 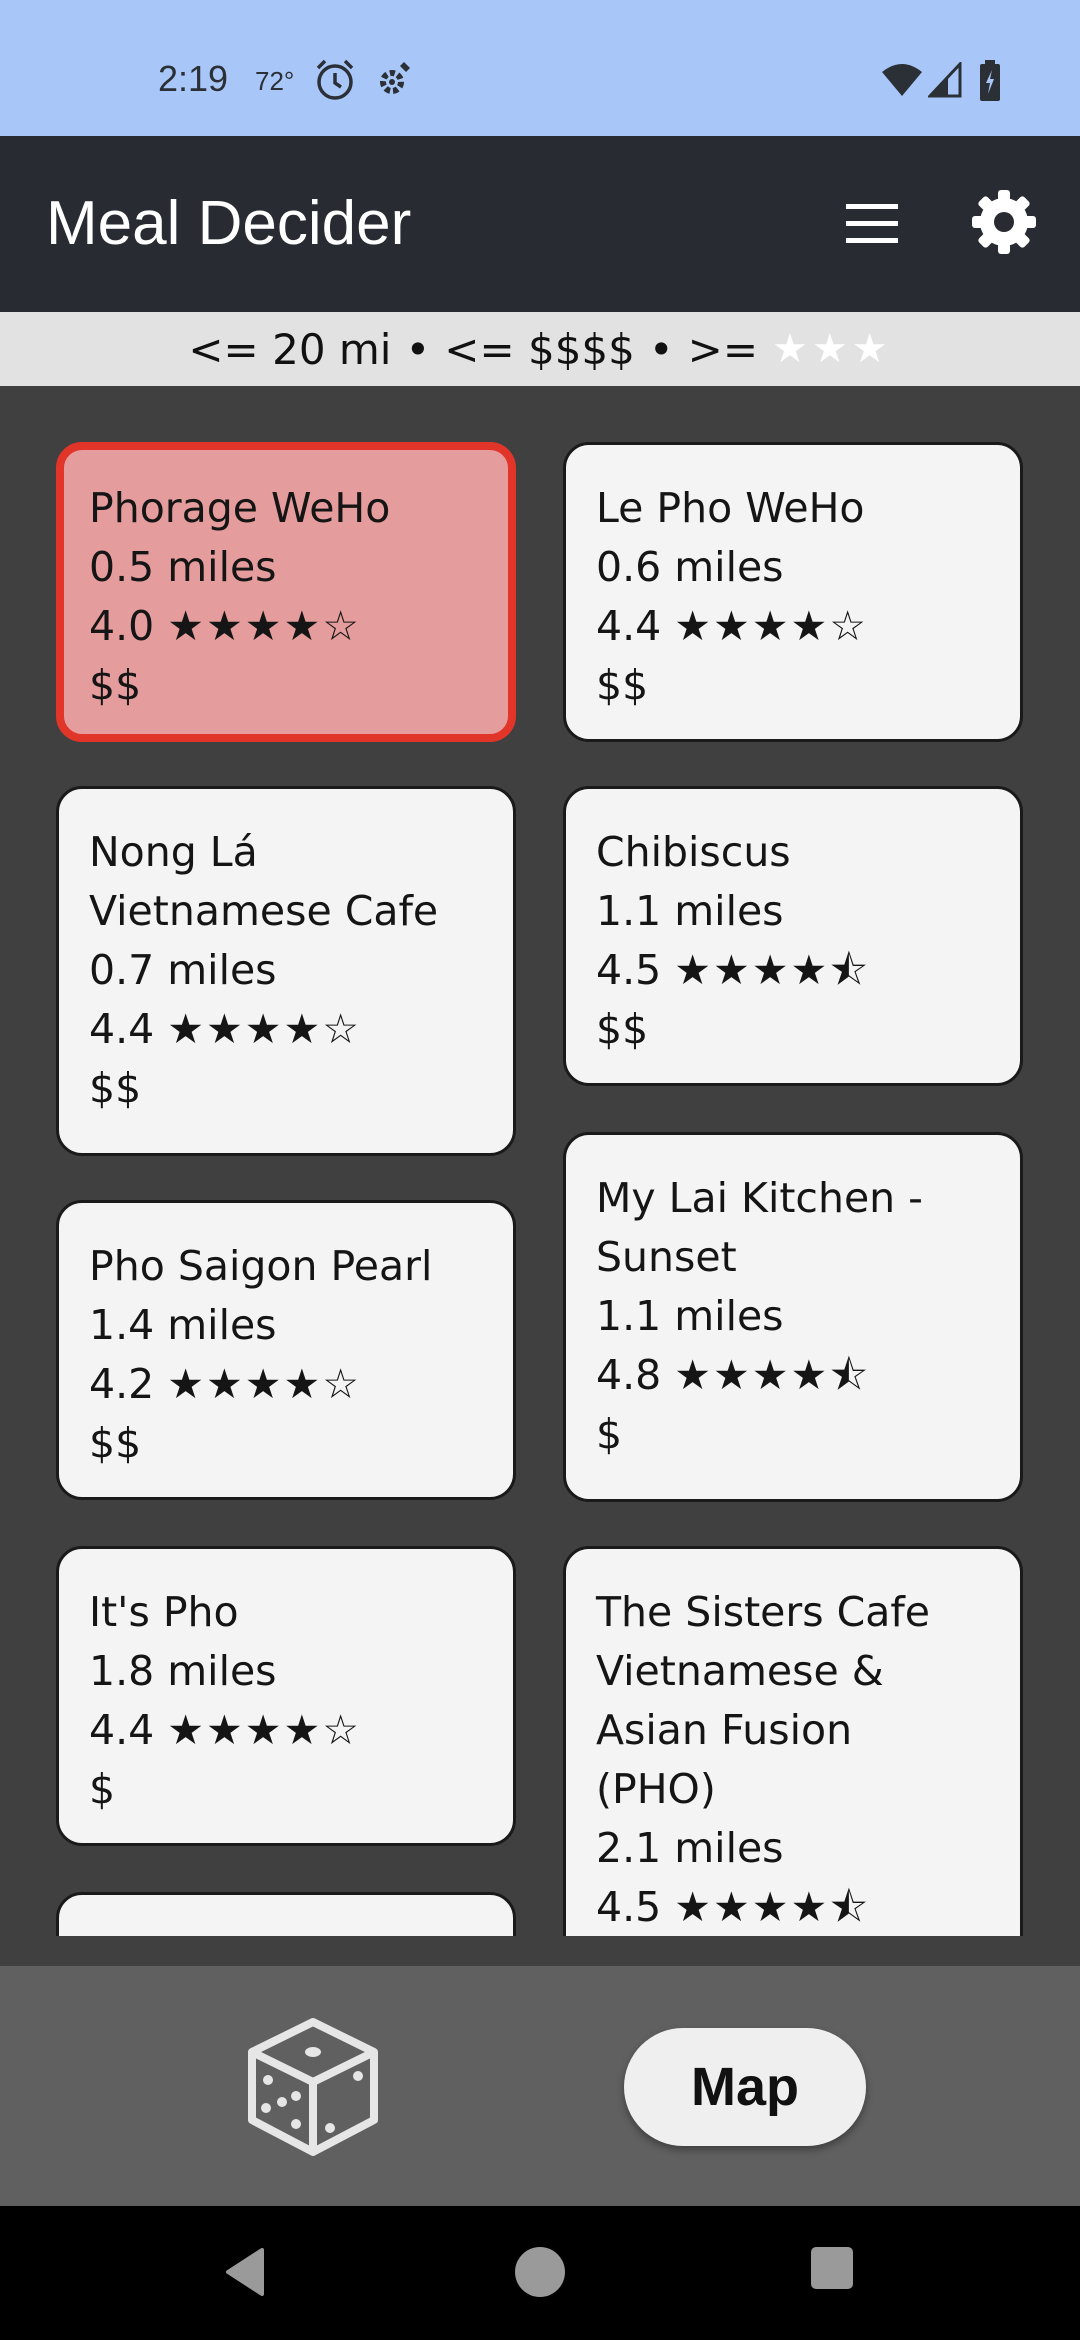 I want to click on status-bar: 2:19 72°, so click(x=540, y=68).